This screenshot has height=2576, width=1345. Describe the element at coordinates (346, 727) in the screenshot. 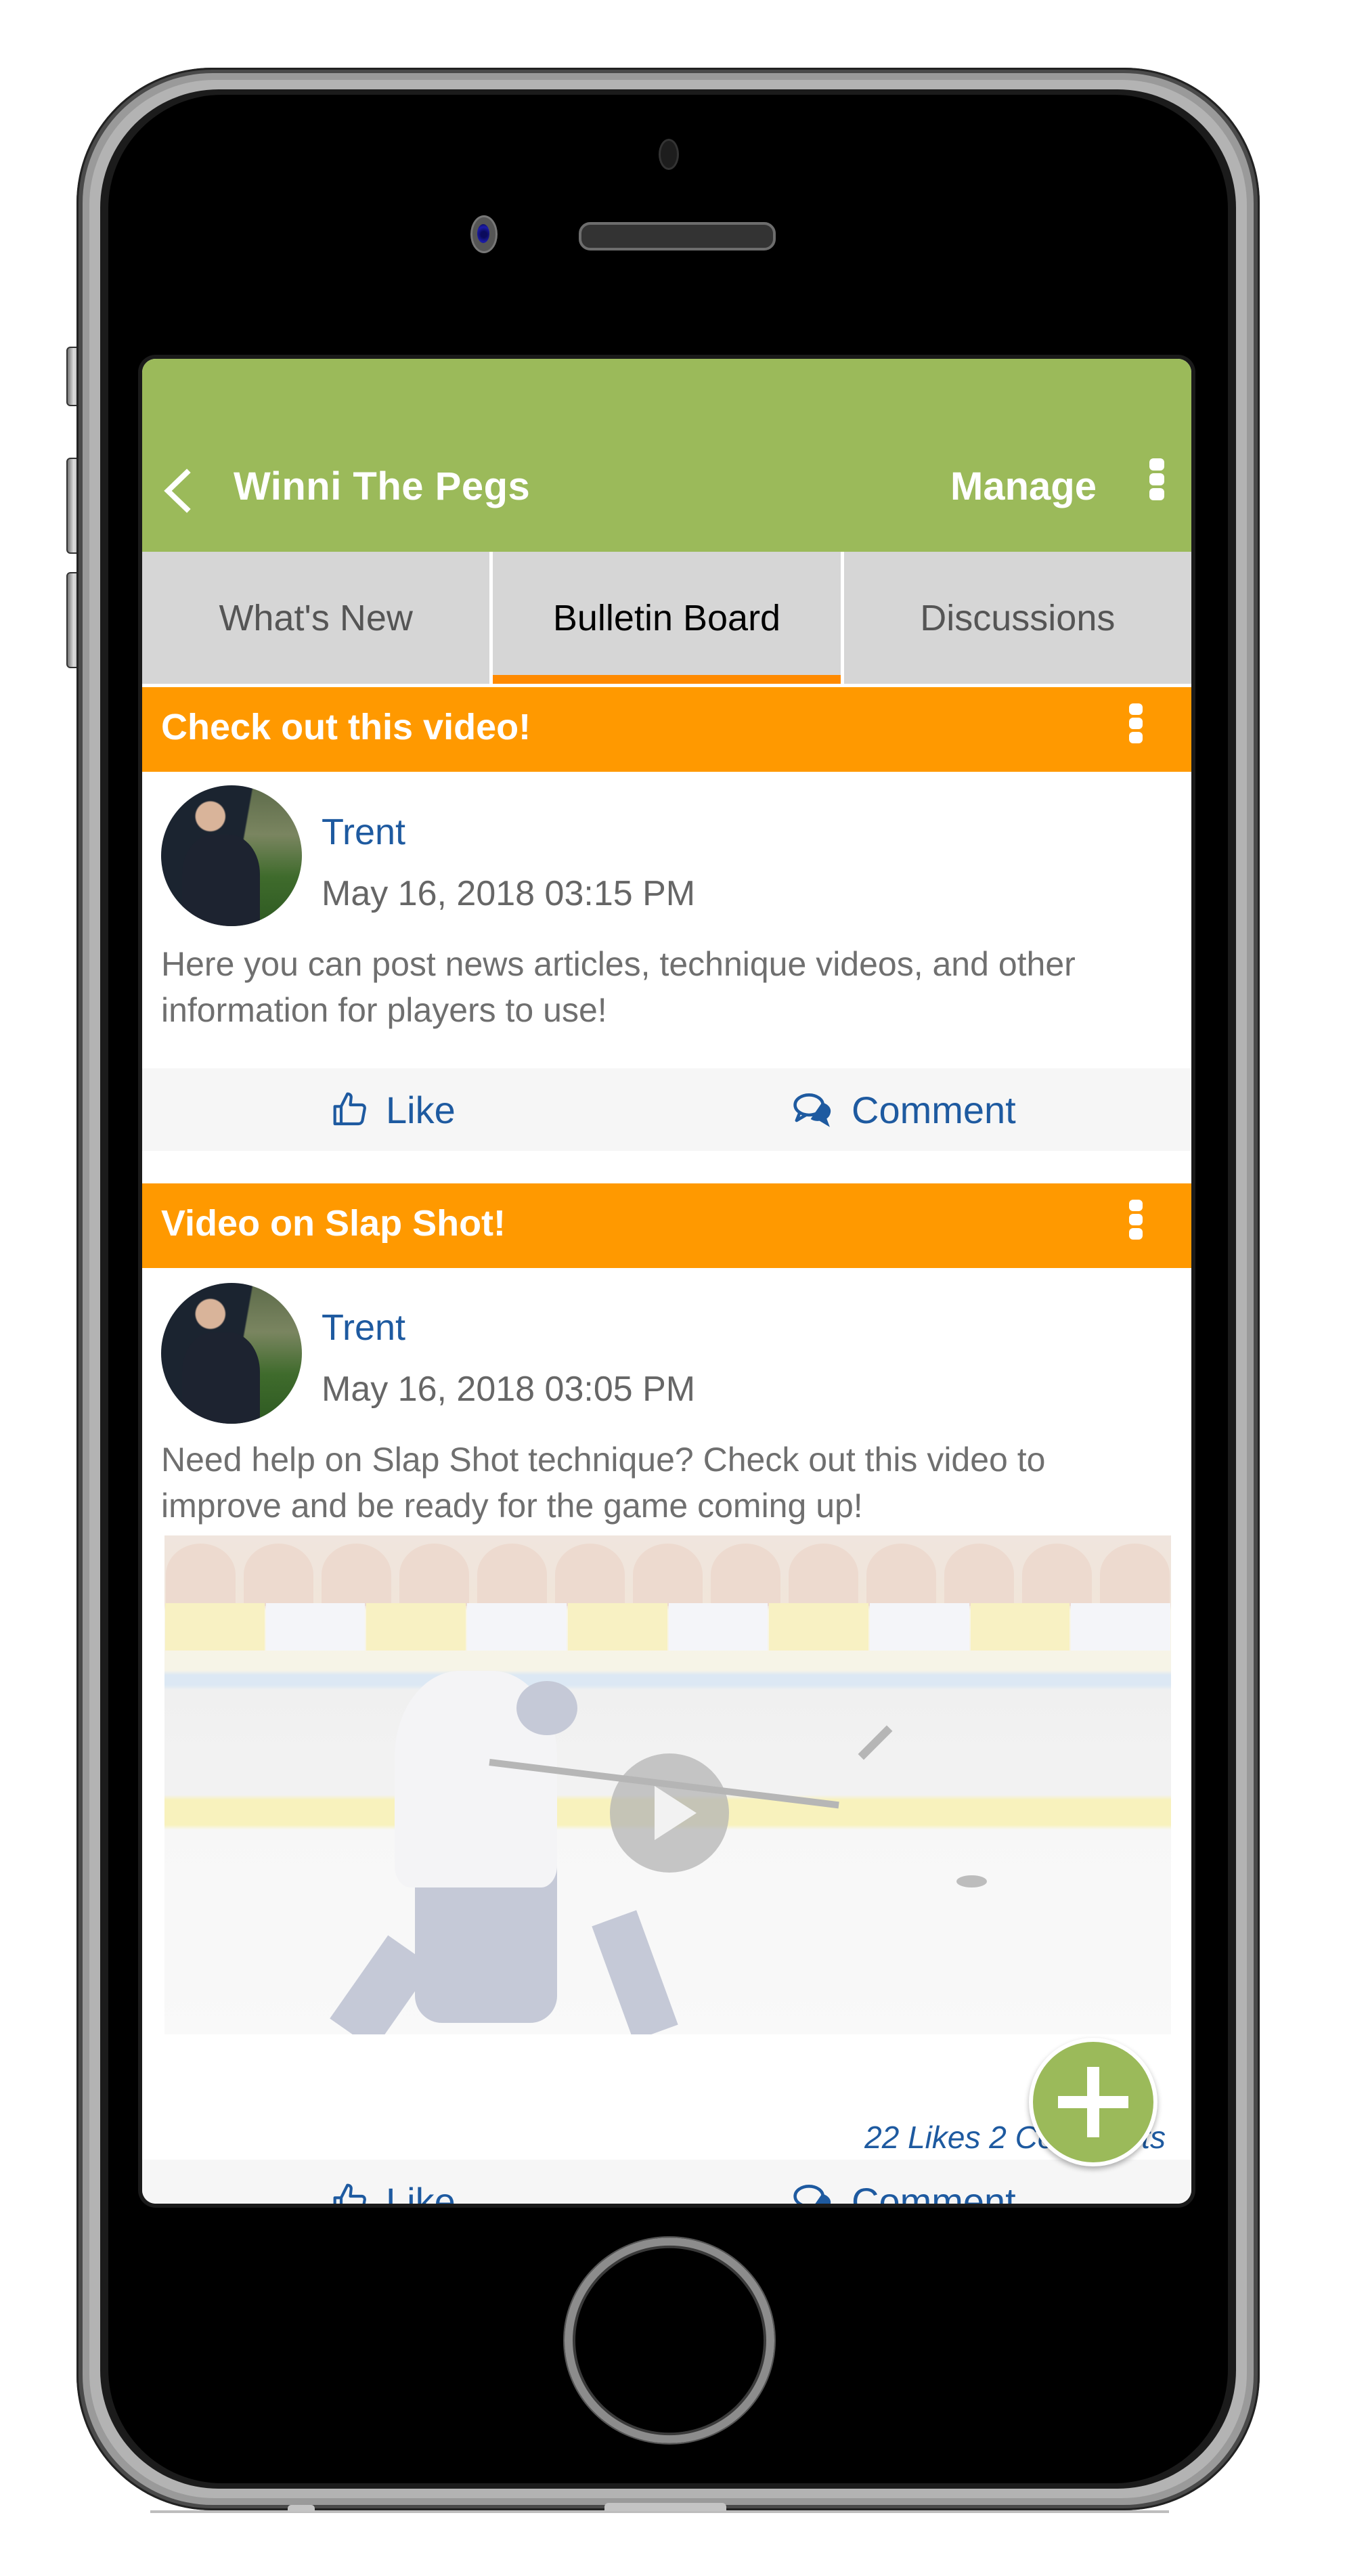

I see `post-title: Check out this video!` at that location.